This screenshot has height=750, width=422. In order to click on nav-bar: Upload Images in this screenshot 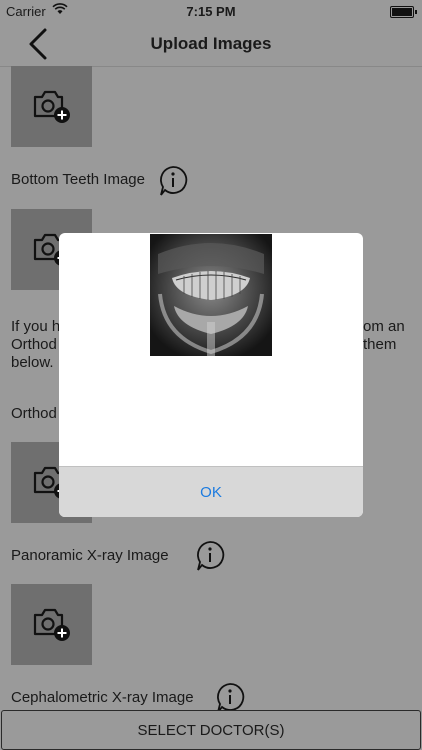, I will do `click(211, 44)`.